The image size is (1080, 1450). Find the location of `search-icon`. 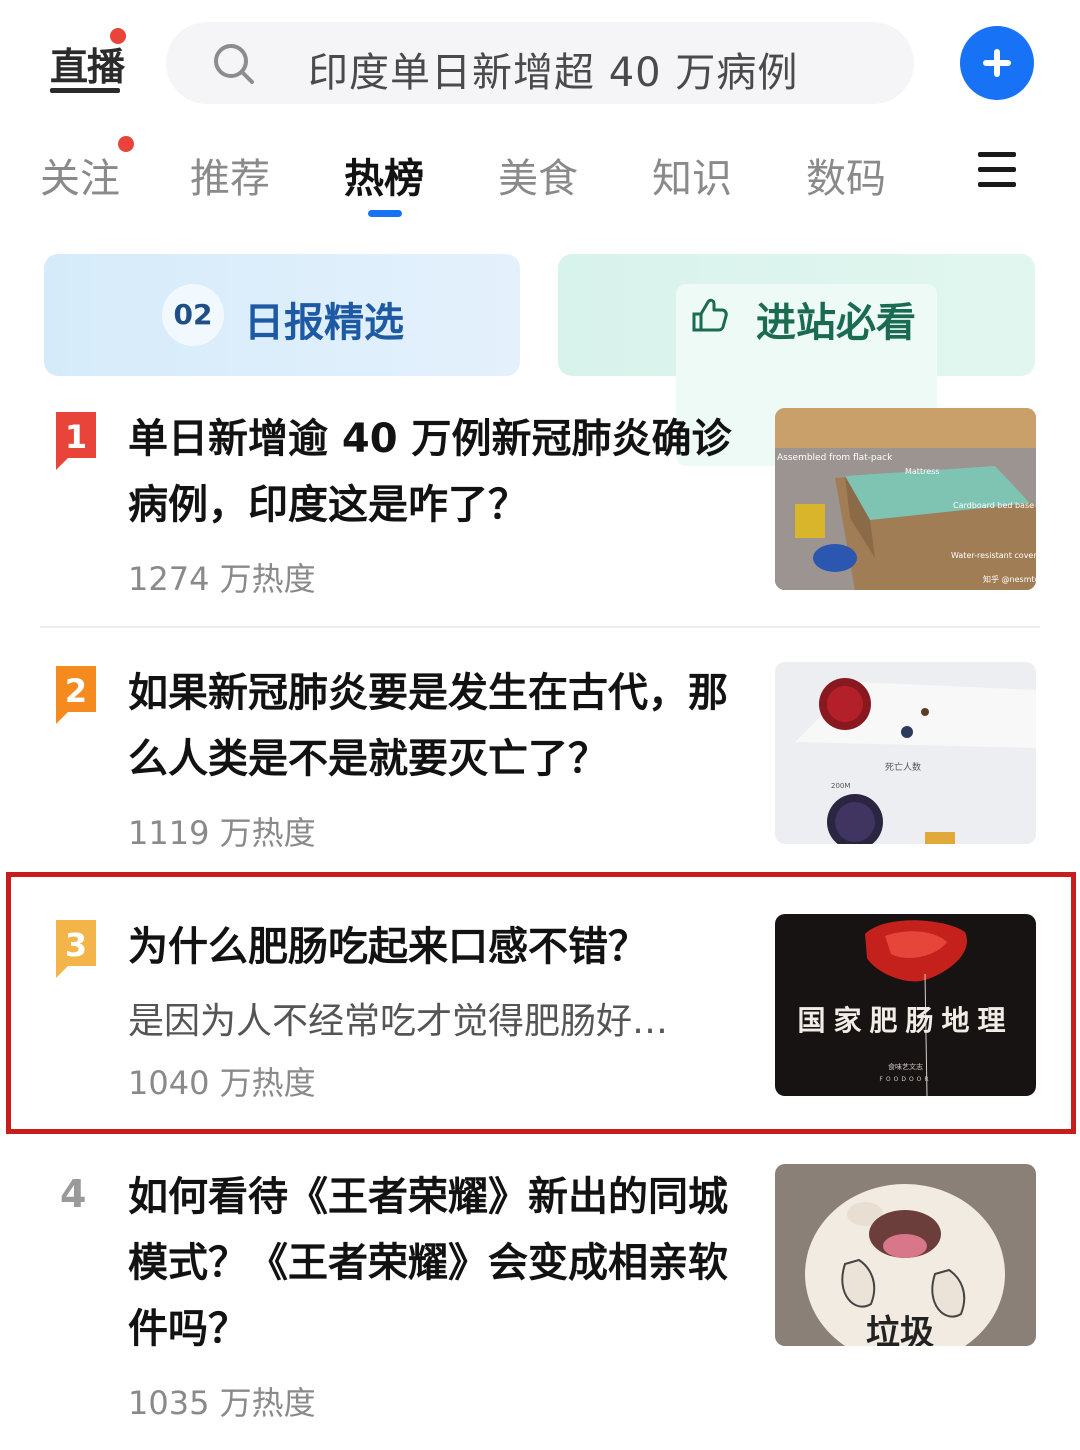

search-icon is located at coordinates (234, 64).